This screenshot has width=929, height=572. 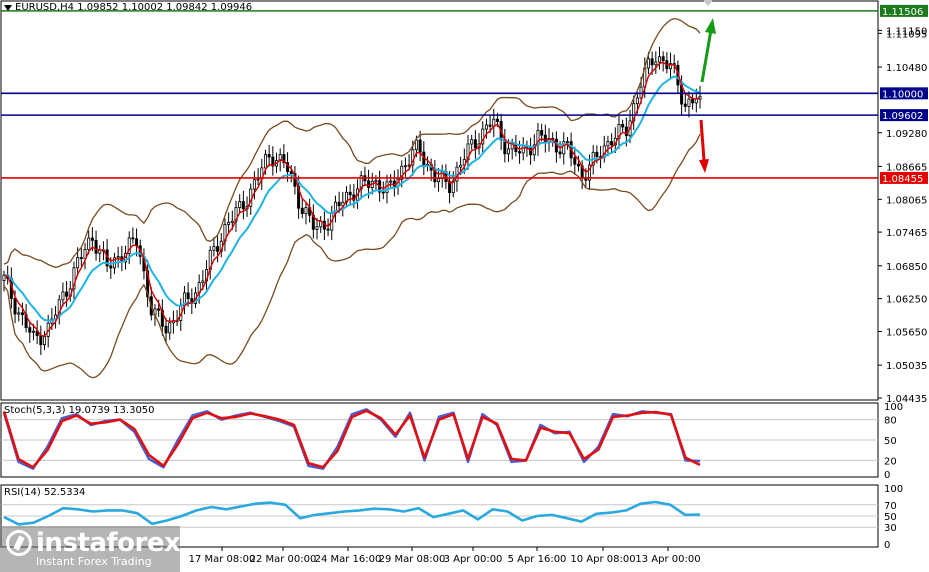 What do you see at coordinates (473, 559) in the screenshot?
I see `time-axis-label: 3 Apr 00:00` at bounding box center [473, 559].